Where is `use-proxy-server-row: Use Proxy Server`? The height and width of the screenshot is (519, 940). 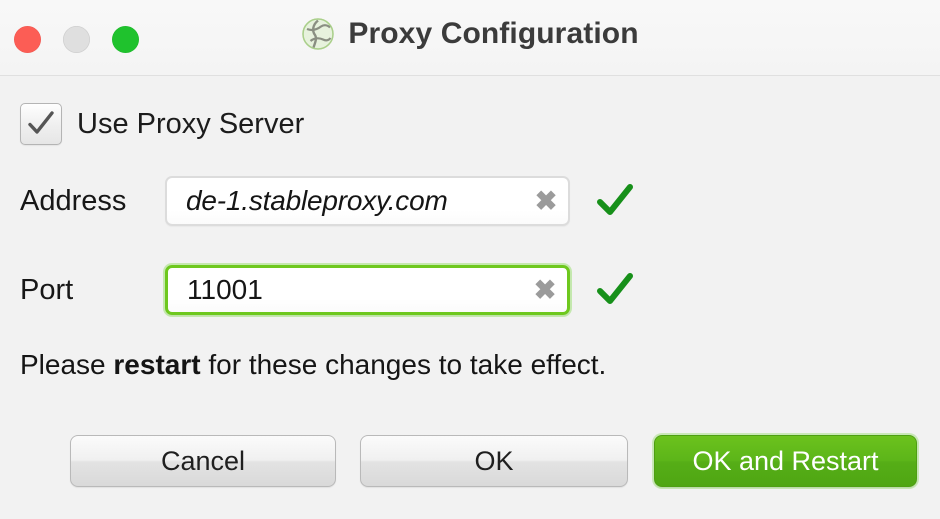 use-proxy-server-row: Use Proxy Server is located at coordinates (162, 124).